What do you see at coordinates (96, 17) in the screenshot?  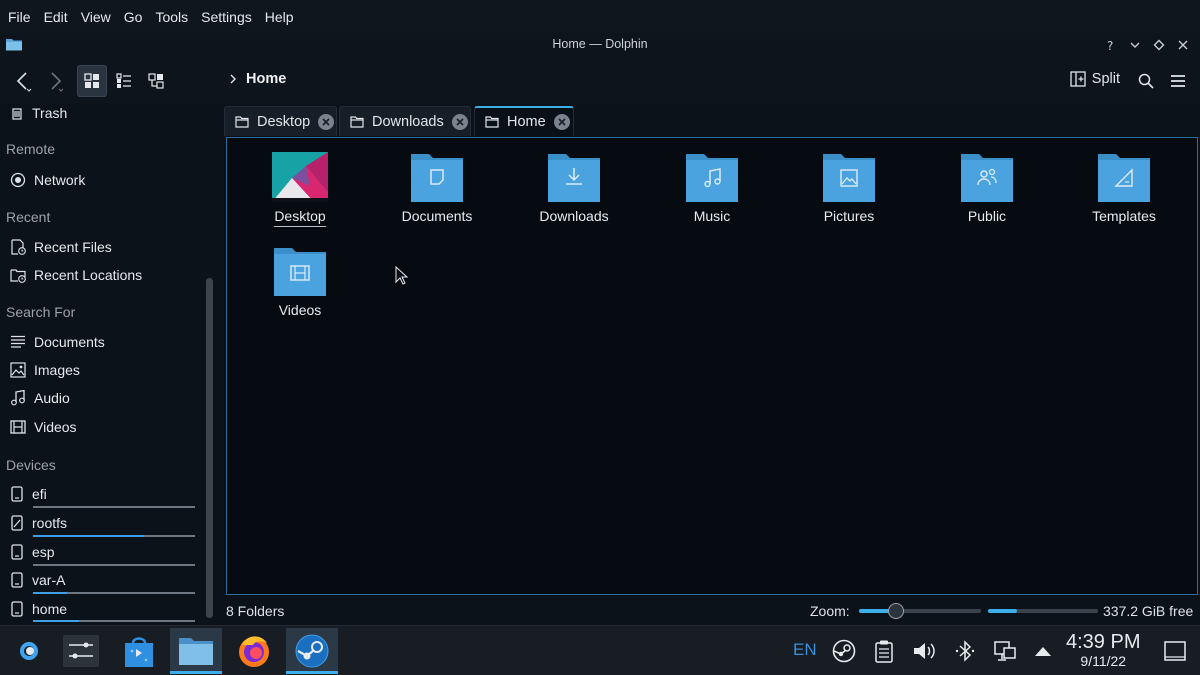 I see `menu-view: View` at bounding box center [96, 17].